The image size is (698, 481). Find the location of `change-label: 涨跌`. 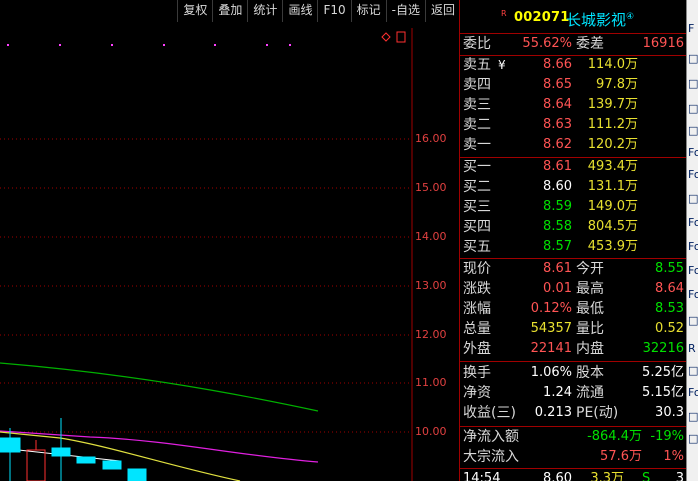

change-label: 涨跌 is located at coordinates (477, 289).